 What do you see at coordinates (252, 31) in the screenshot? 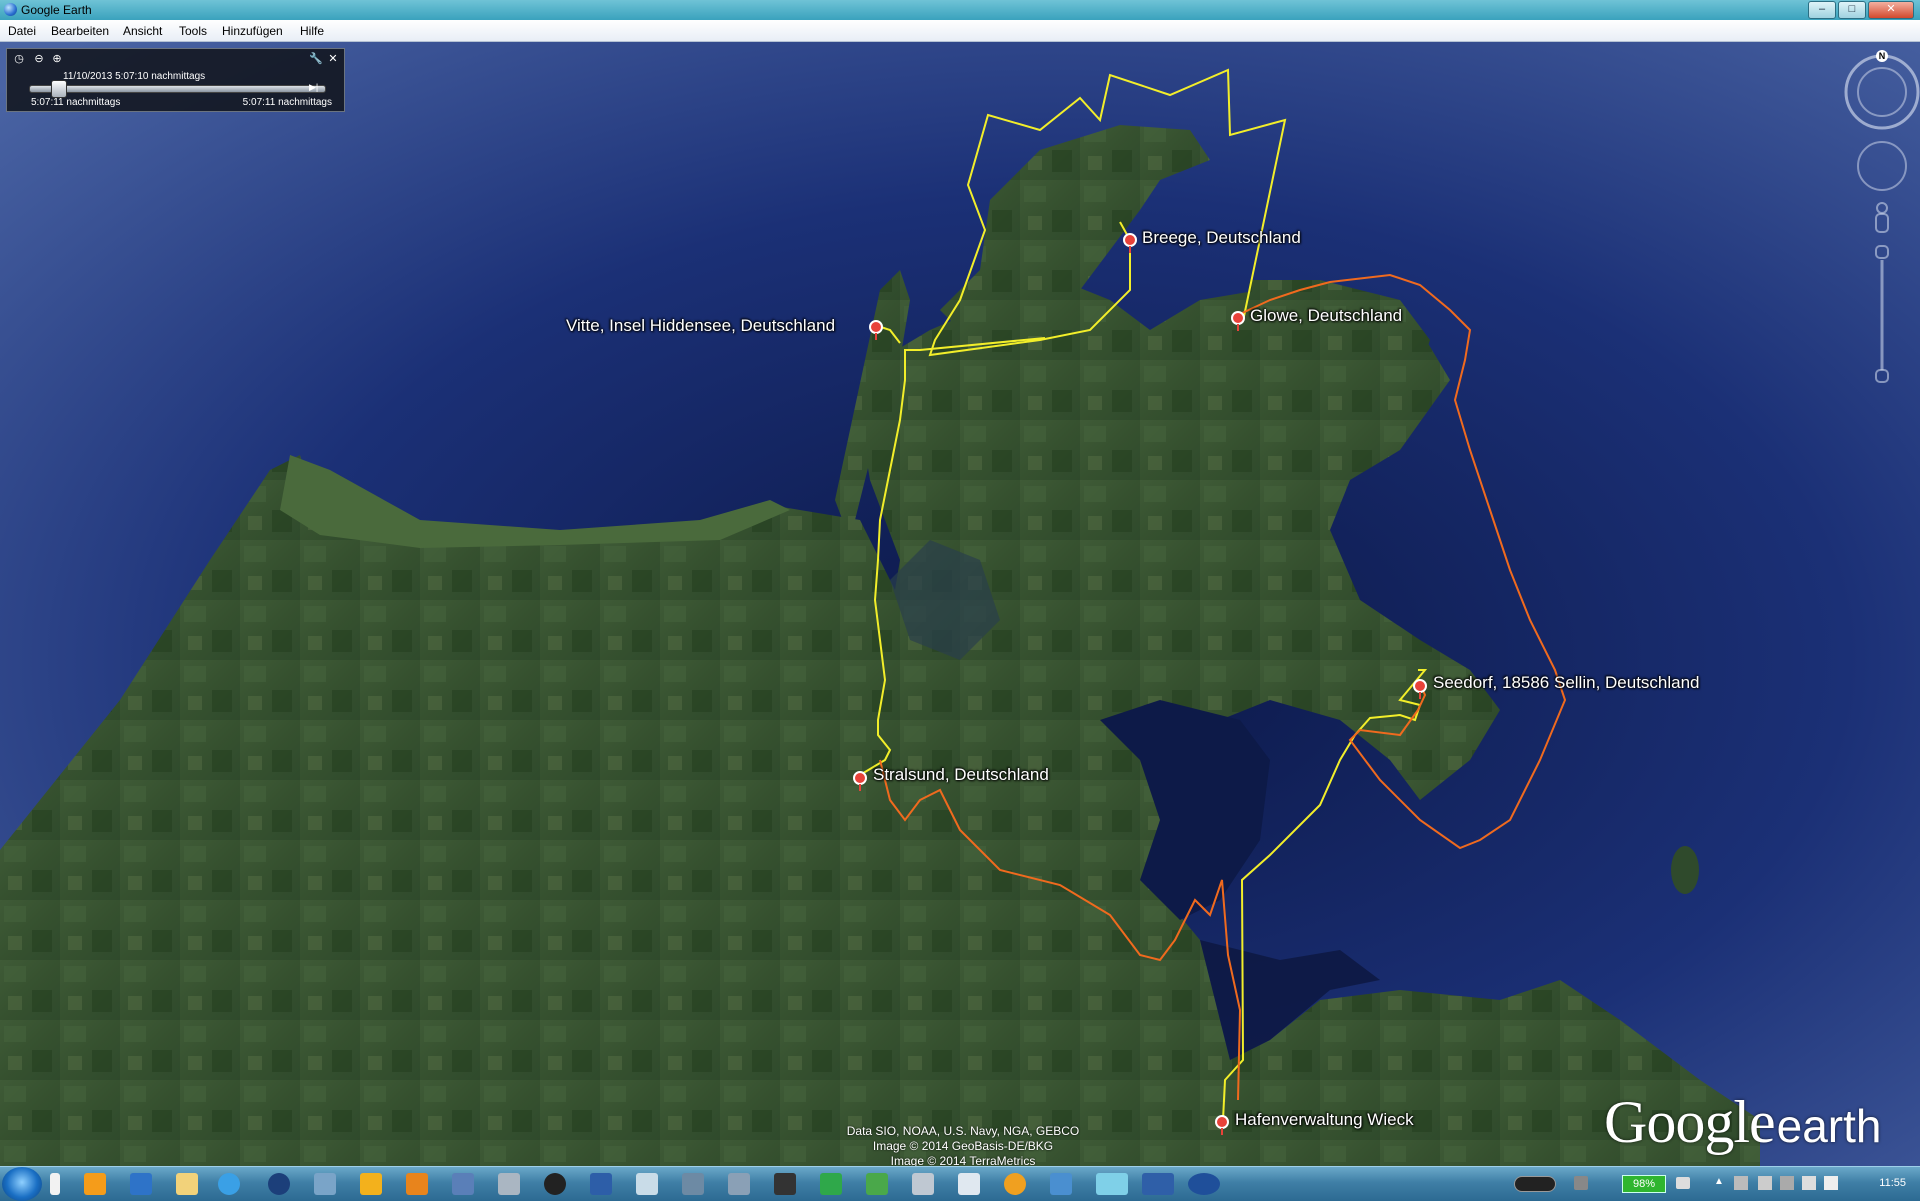
I see `menu-hinzufuegen: Hinzufügen` at bounding box center [252, 31].